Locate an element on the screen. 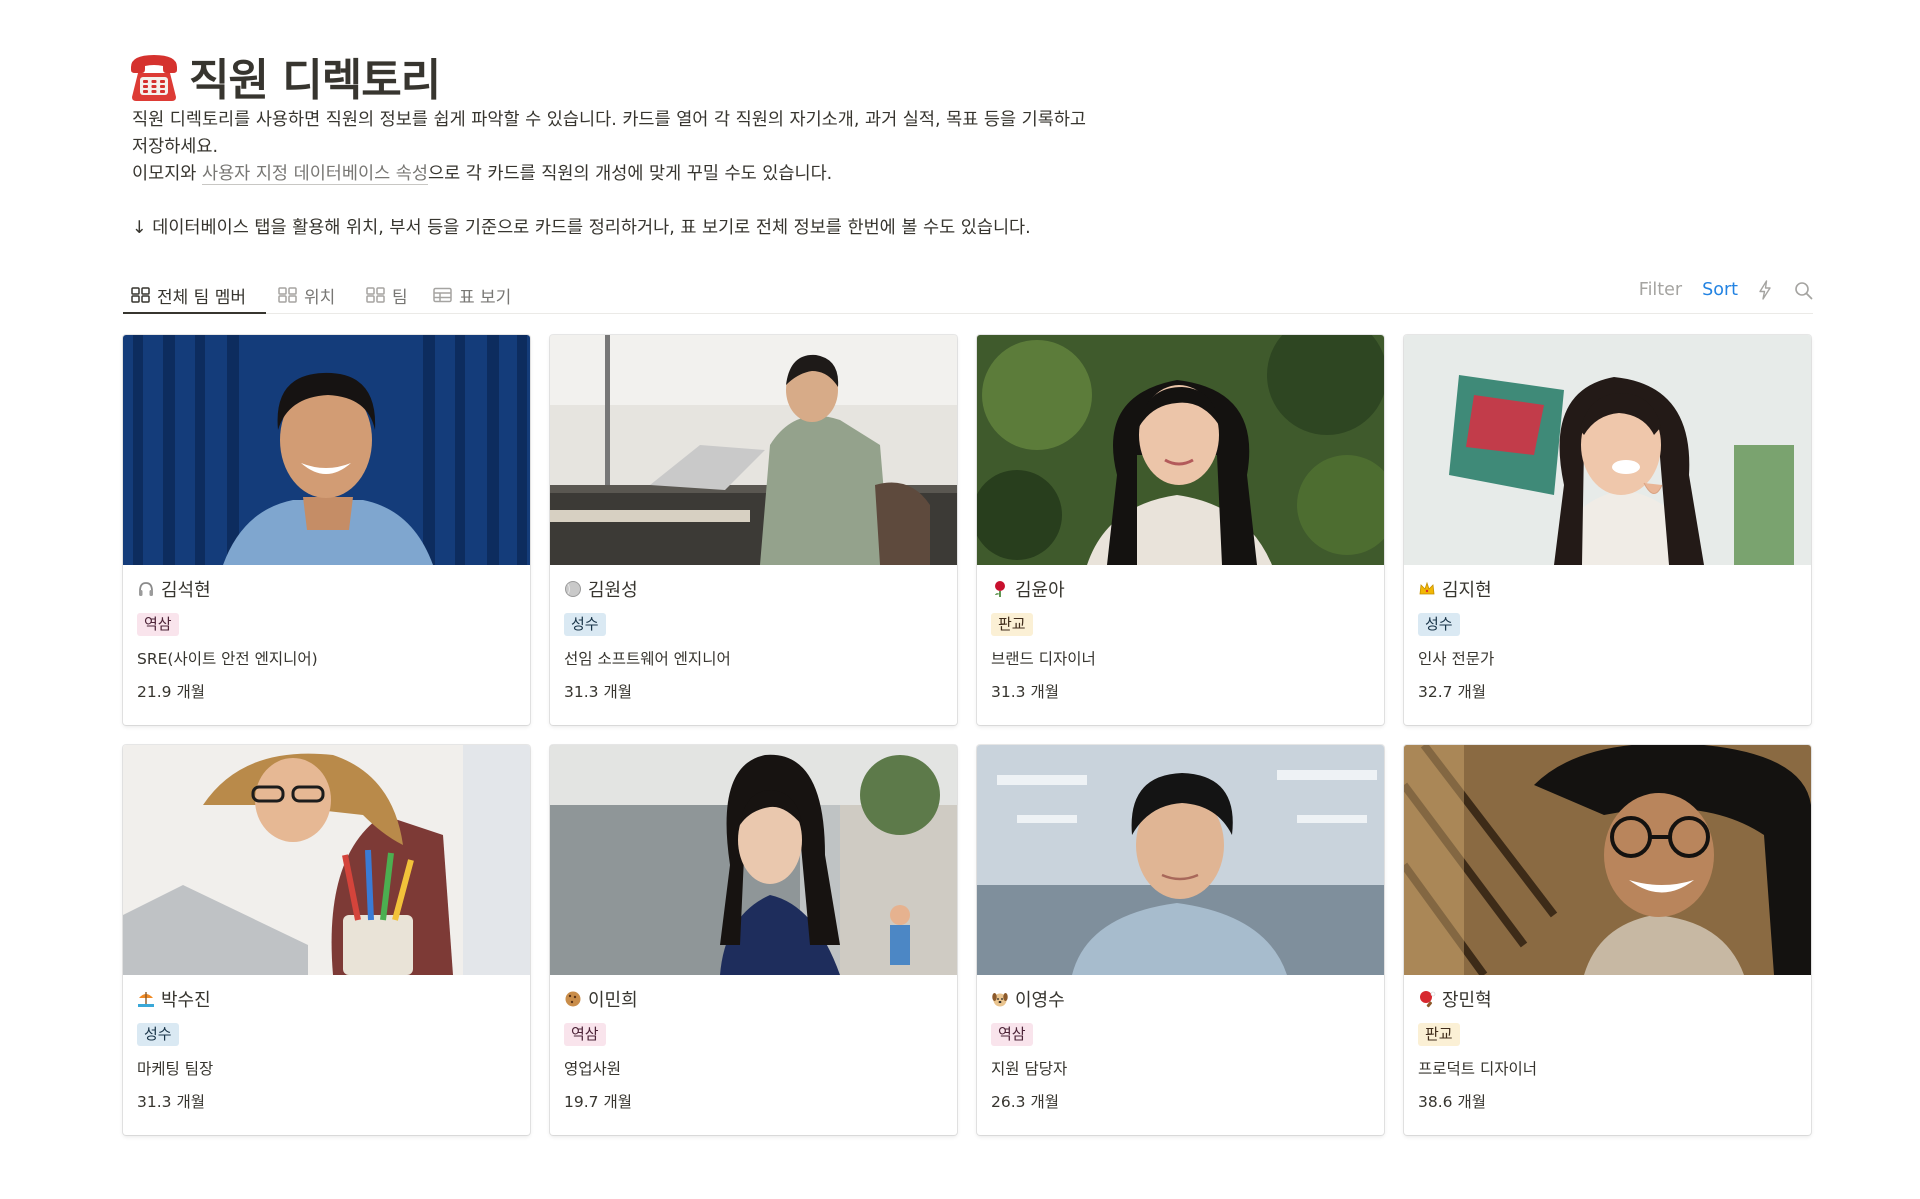 This screenshot has height=1199, width=1920. filter-button: Filter is located at coordinates (1660, 290).